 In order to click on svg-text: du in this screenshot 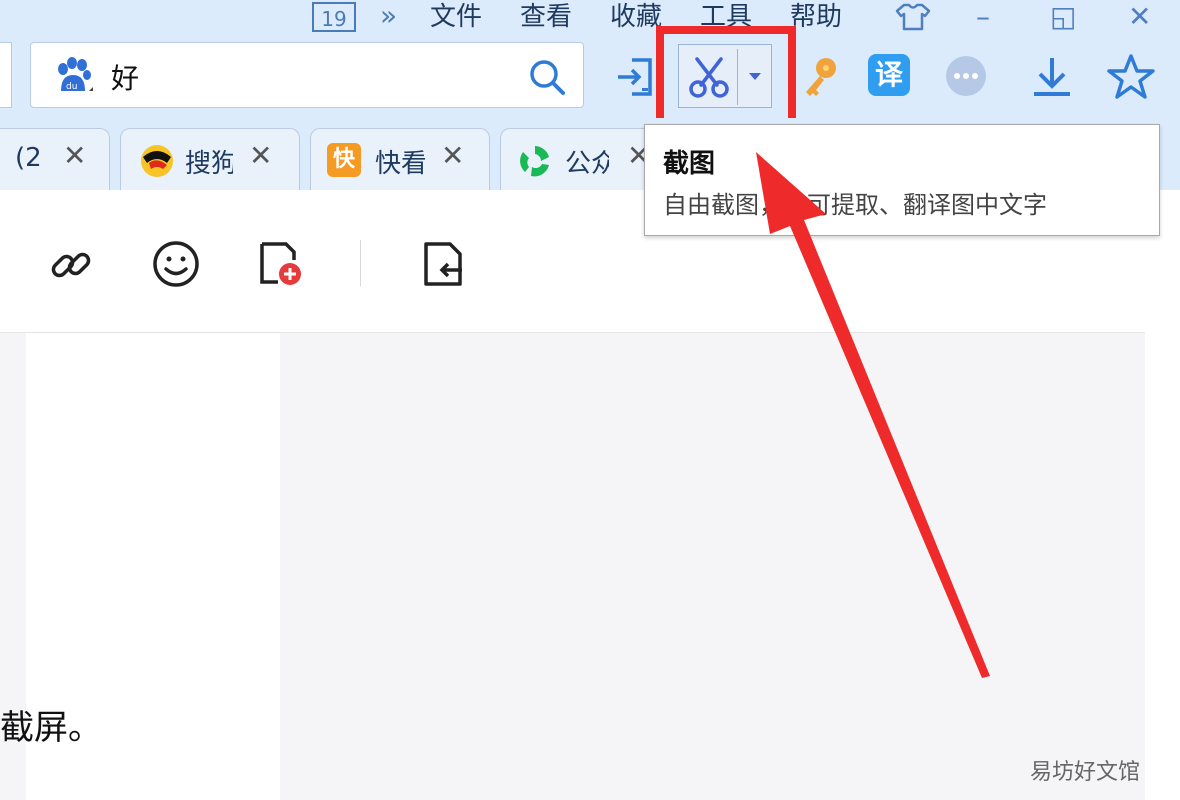, I will do `click(71, 87)`.